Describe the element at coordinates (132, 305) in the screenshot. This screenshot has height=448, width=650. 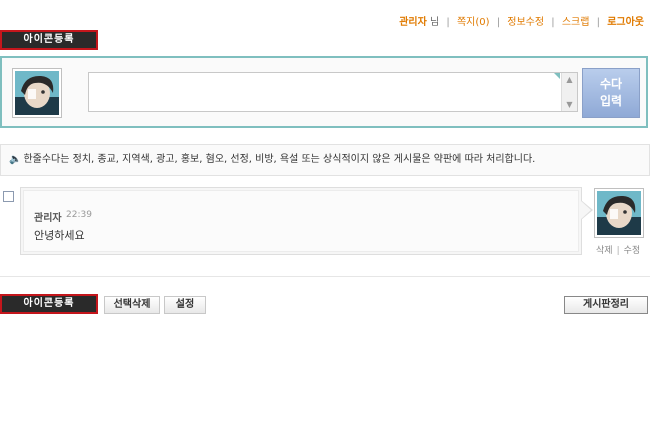
I see `delete-selected-button: 선택삭제` at that location.